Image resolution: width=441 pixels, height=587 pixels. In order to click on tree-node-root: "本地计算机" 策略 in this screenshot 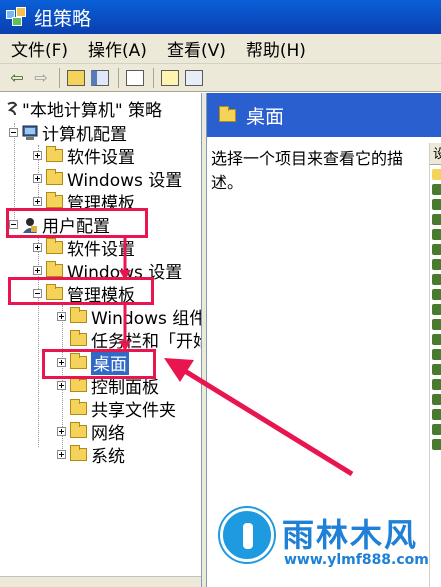, I will do `click(84, 109)`.